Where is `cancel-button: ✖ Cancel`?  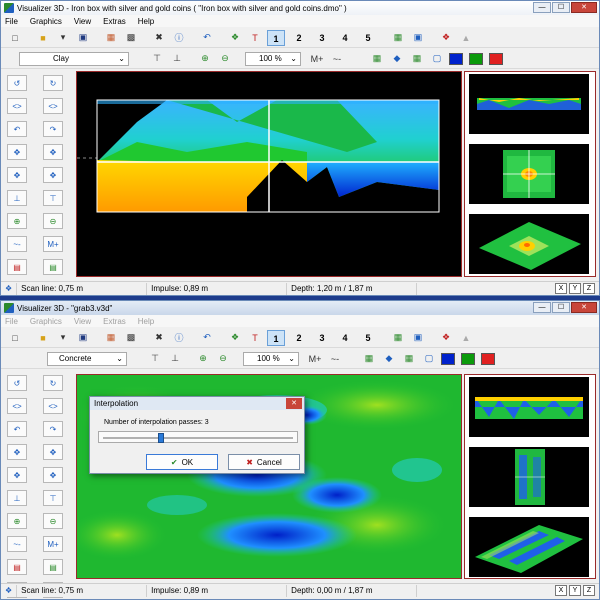
cancel-button: ✖ Cancel is located at coordinates (264, 462).